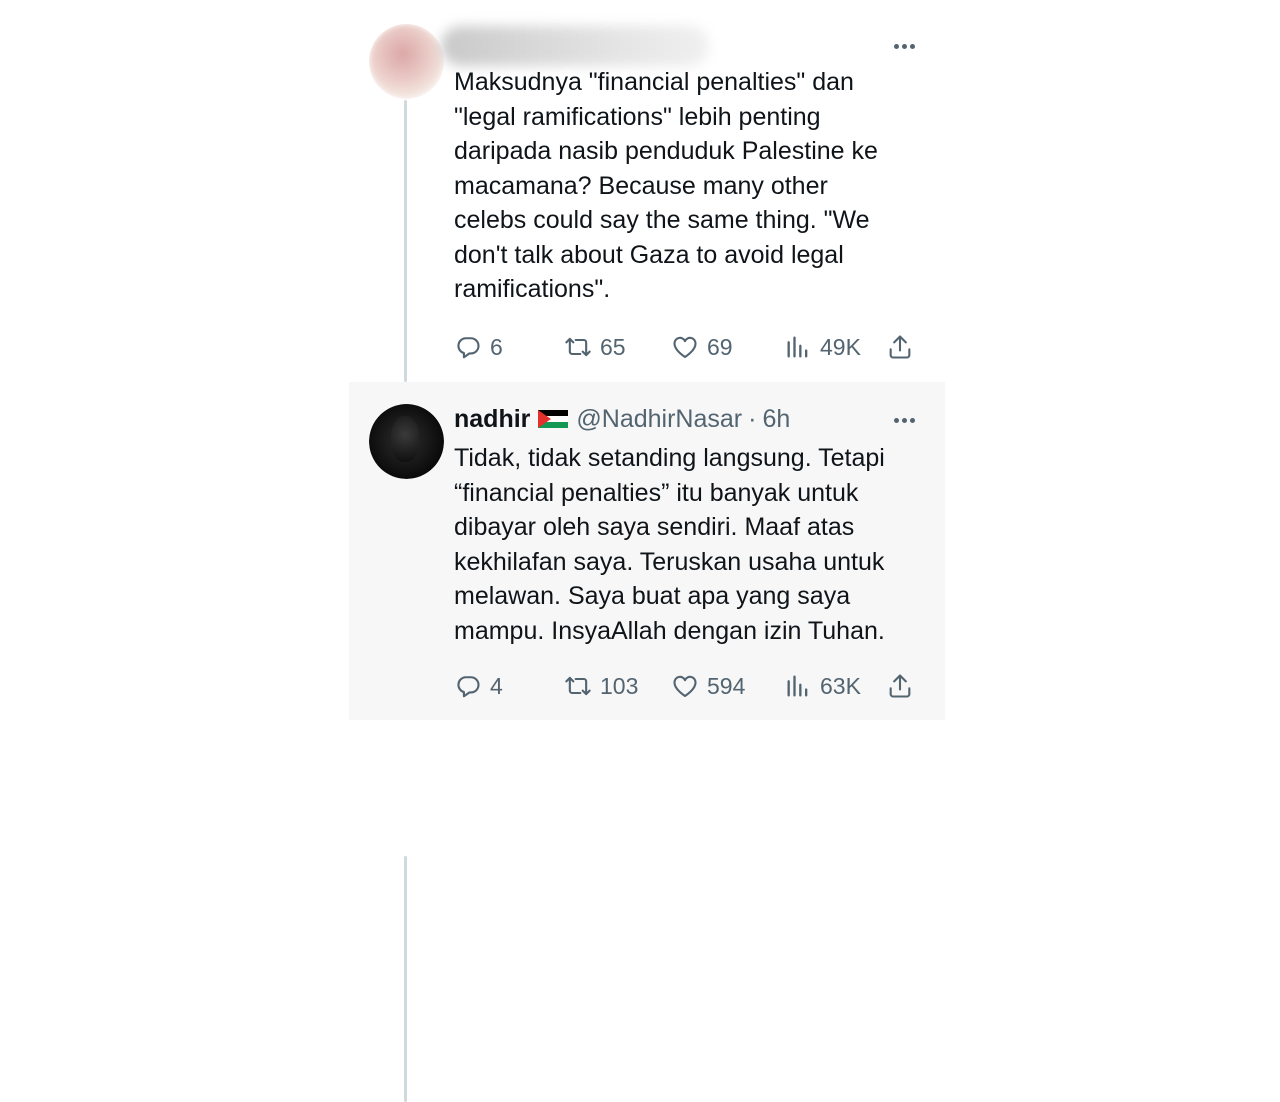 This screenshot has height=1102, width=1280. I want to click on reply-button: 4, so click(478, 686).